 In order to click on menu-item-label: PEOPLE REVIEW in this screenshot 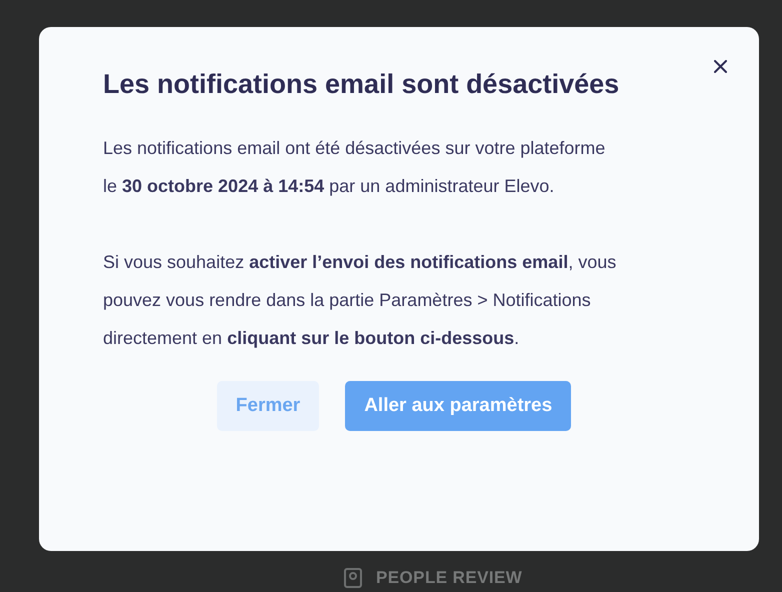, I will do `click(449, 578)`.